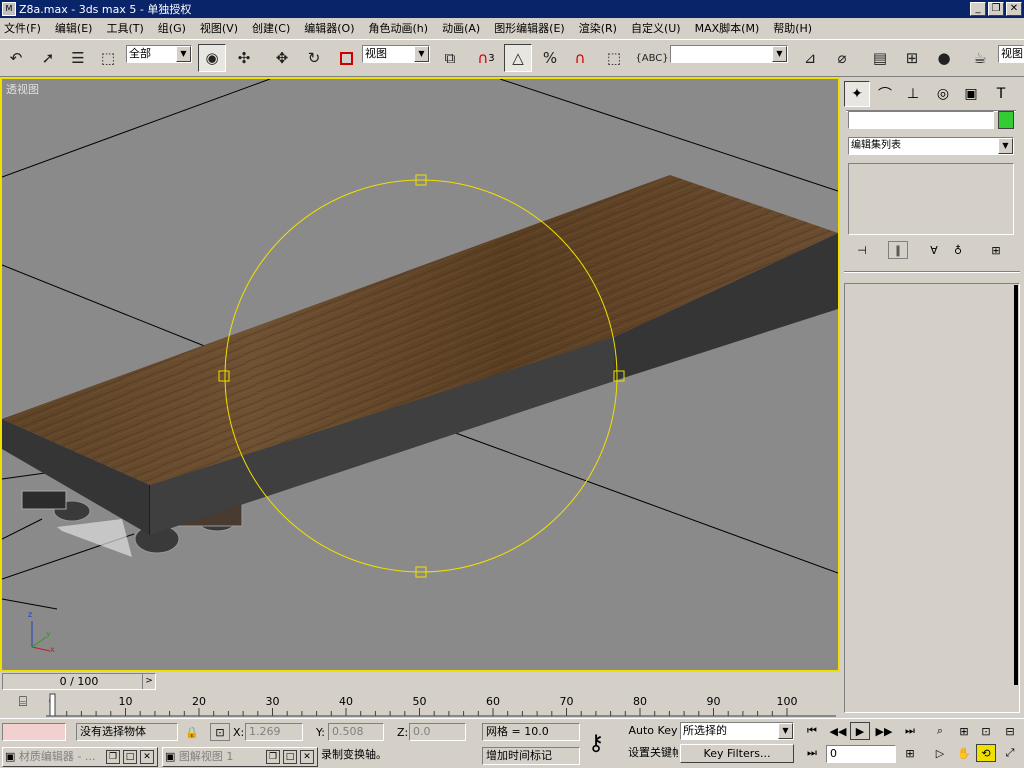 Image resolution: width=1024 pixels, height=768 pixels. Describe the element at coordinates (934, 250) in the screenshot. I see `make-unique-icon: ∀` at that location.